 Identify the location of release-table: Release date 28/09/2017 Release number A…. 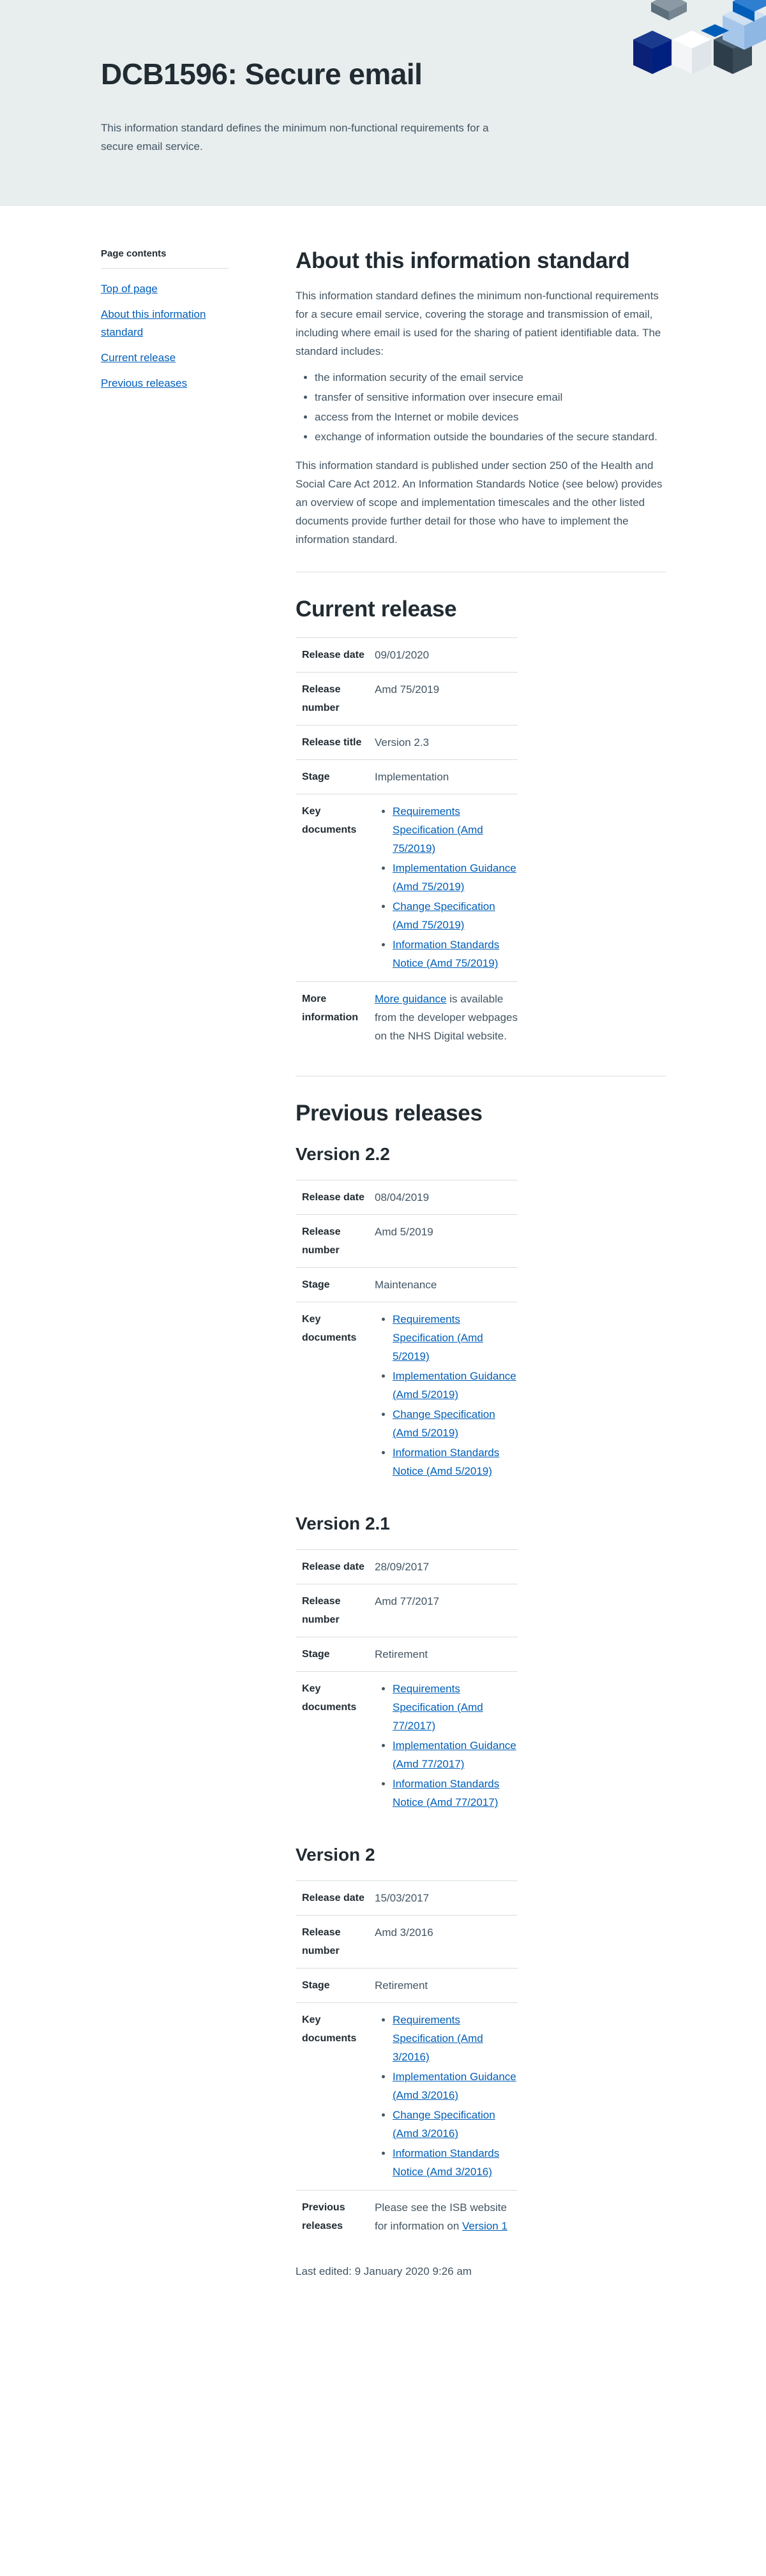
(407, 1684).